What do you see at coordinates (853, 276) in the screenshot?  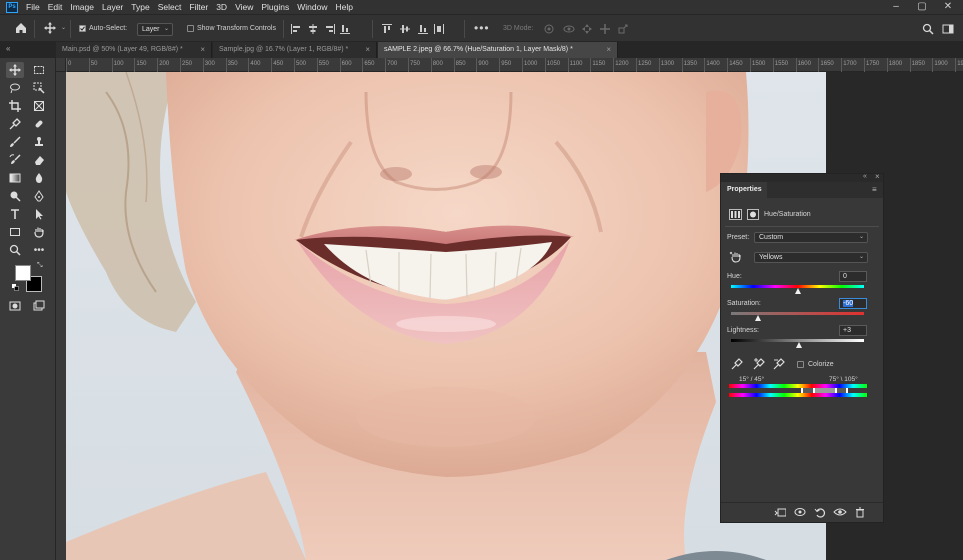 I see `hue-value-field: 0` at bounding box center [853, 276].